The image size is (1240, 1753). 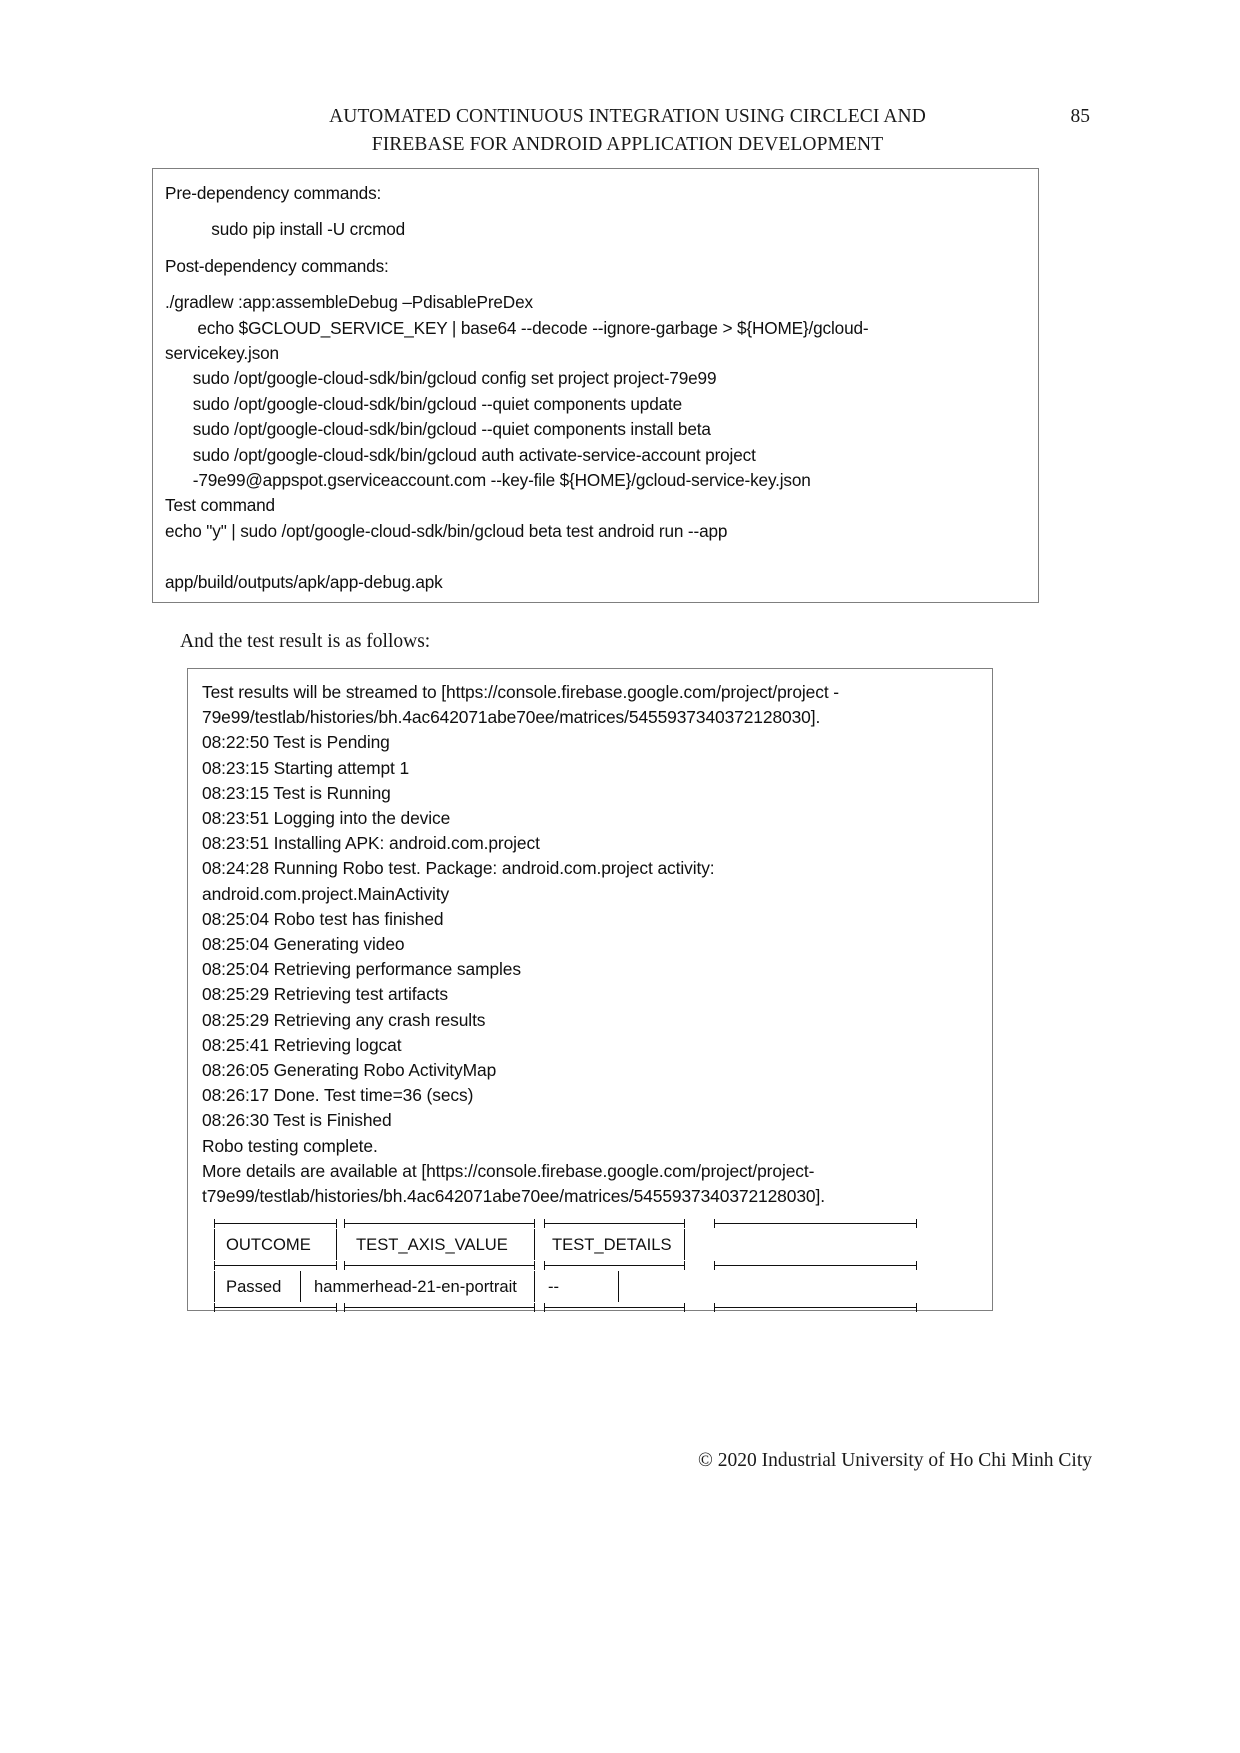 I want to click on log-line: android.com.project.MainActivity, so click(x=326, y=893).